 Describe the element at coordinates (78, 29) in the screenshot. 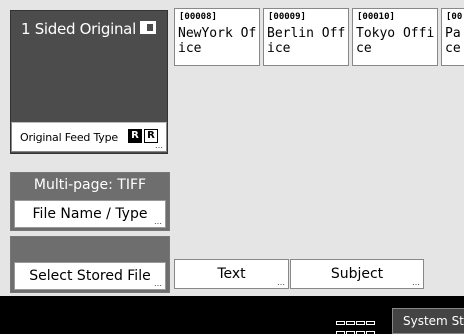

I see `original-title: 1 Sided Original` at that location.